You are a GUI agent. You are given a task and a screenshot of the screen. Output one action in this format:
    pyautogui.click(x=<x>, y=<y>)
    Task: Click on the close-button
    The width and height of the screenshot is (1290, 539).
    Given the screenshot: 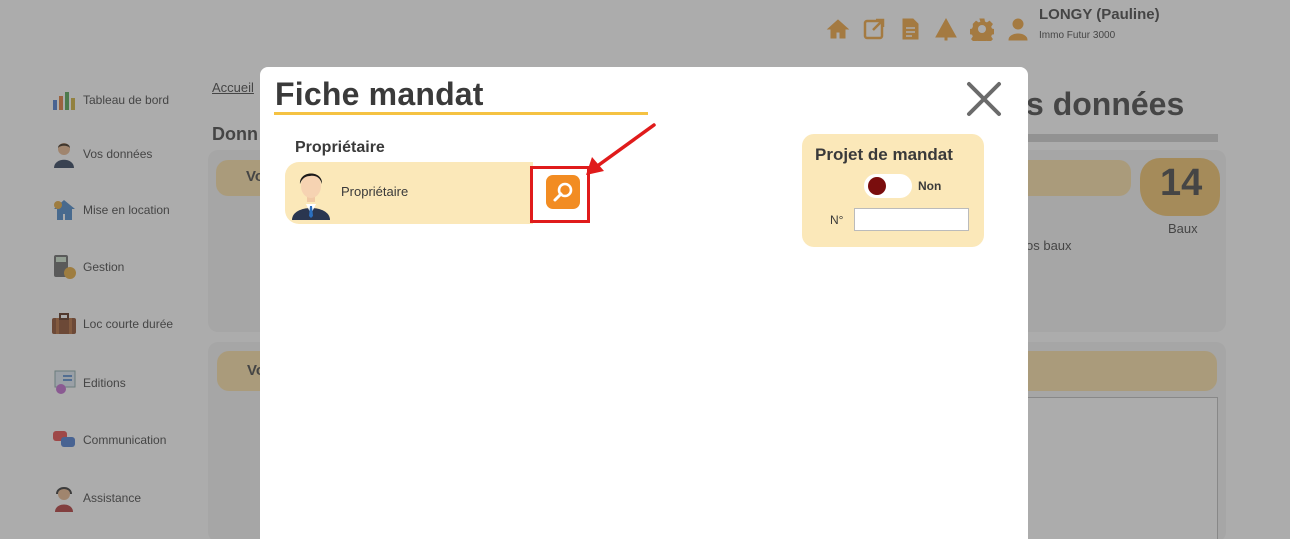 What is the action you would take?
    pyautogui.click(x=984, y=99)
    